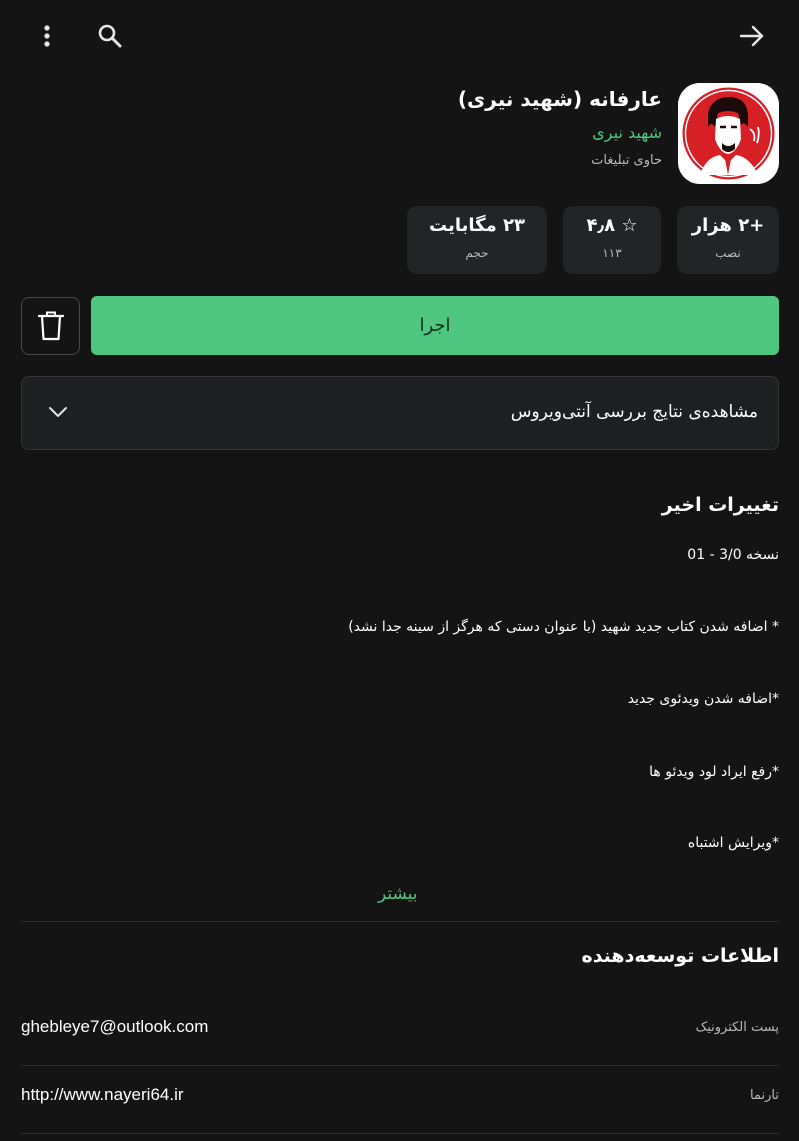 The height and width of the screenshot is (1141, 799). Describe the element at coordinates (612, 240) in the screenshot. I see `rating-stat: ☆ ۴٫۸ ۱۱۳` at that location.